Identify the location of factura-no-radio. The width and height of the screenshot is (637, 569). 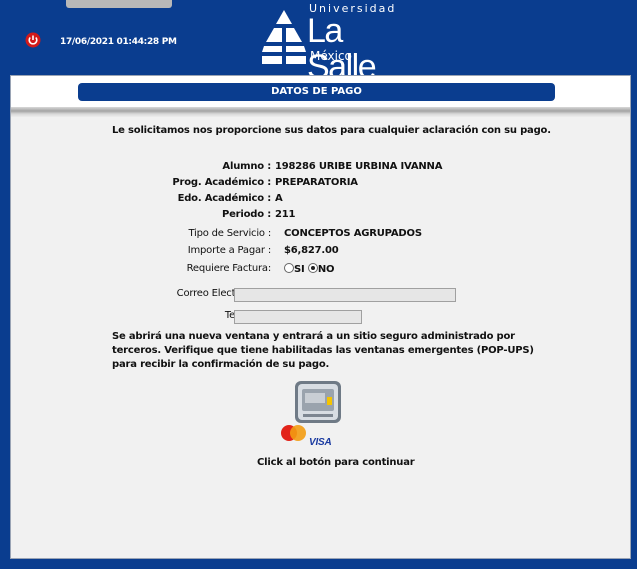
(312, 268).